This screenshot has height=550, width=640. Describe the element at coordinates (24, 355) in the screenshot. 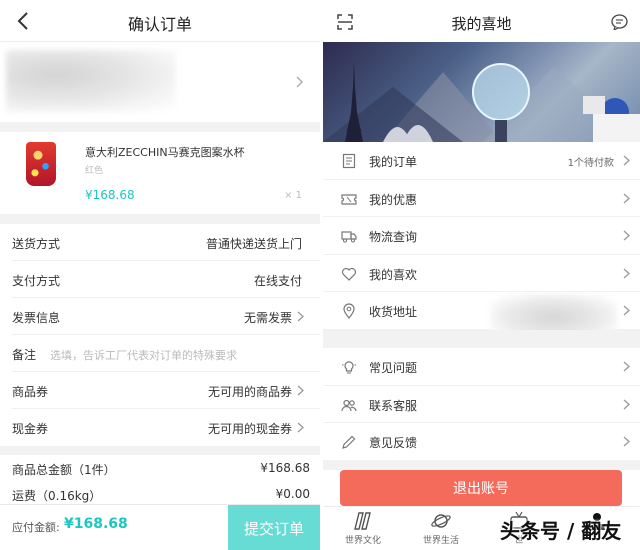

I see `row-label: 备注` at that location.